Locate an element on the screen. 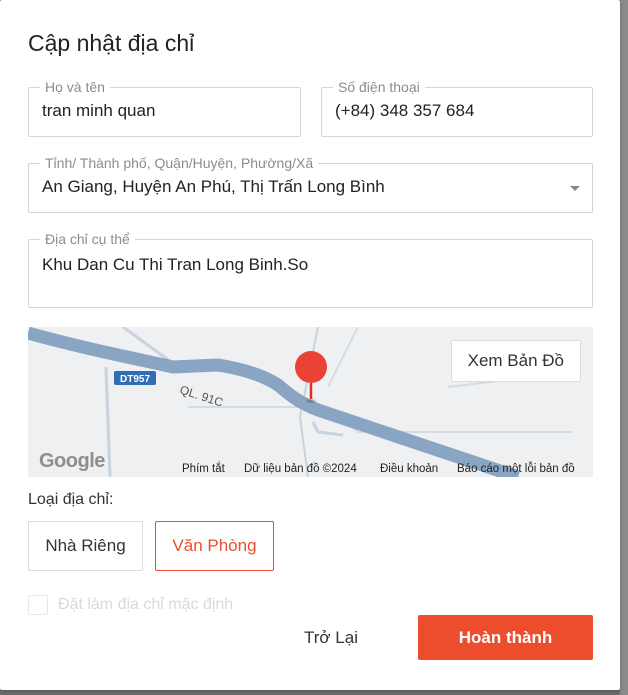  name-field: Họ và tên tran minh quan is located at coordinates (164, 108).